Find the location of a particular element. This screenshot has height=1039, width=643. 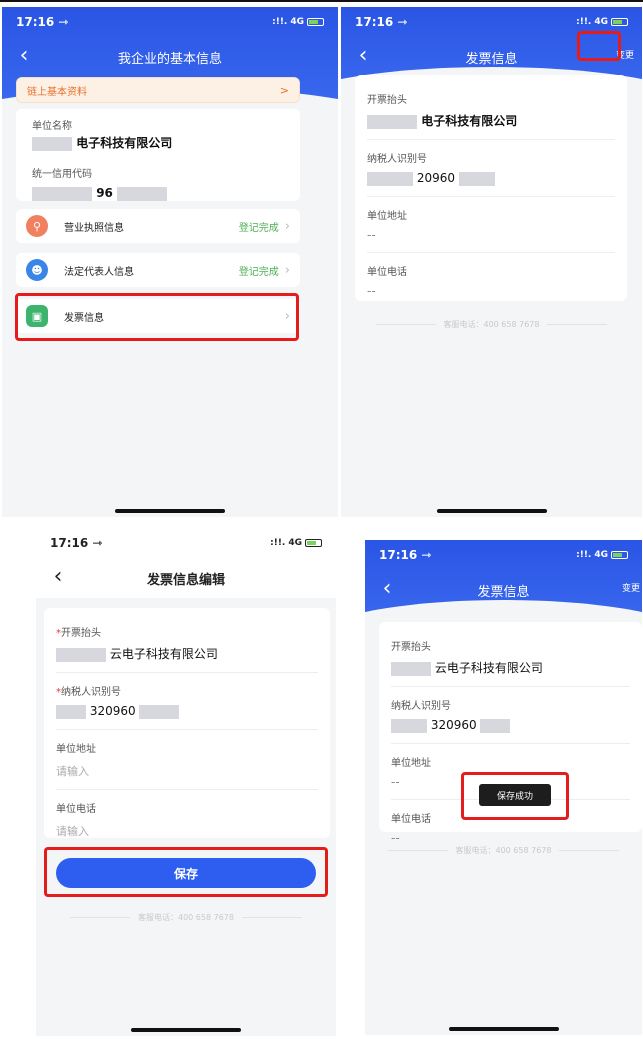

phone-input: 请输入 is located at coordinates (187, 831).